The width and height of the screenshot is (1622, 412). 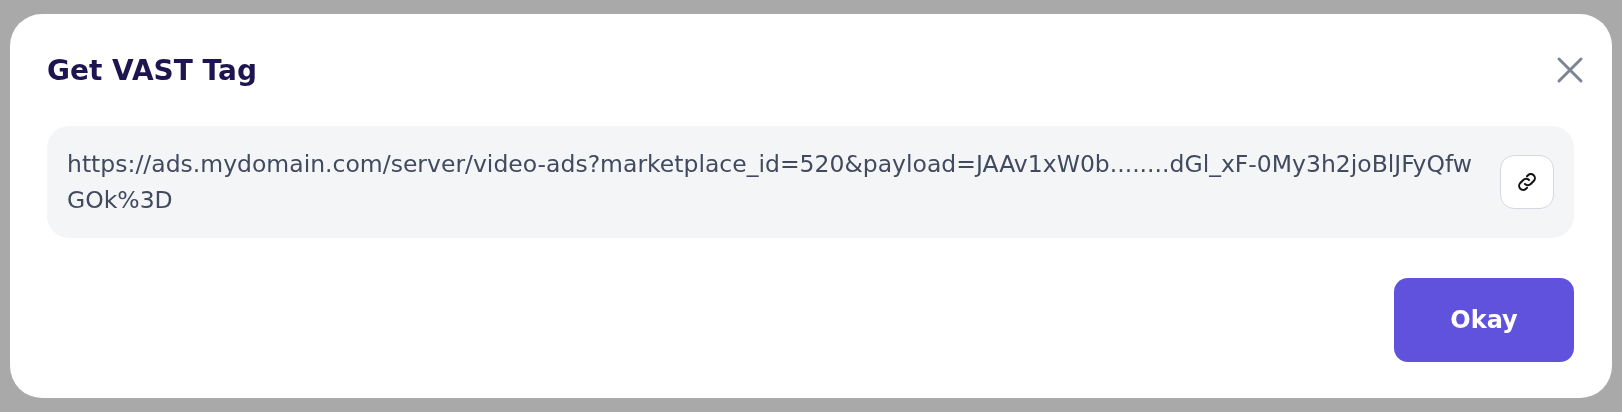 I want to click on close-icon, so click(x=1570, y=70).